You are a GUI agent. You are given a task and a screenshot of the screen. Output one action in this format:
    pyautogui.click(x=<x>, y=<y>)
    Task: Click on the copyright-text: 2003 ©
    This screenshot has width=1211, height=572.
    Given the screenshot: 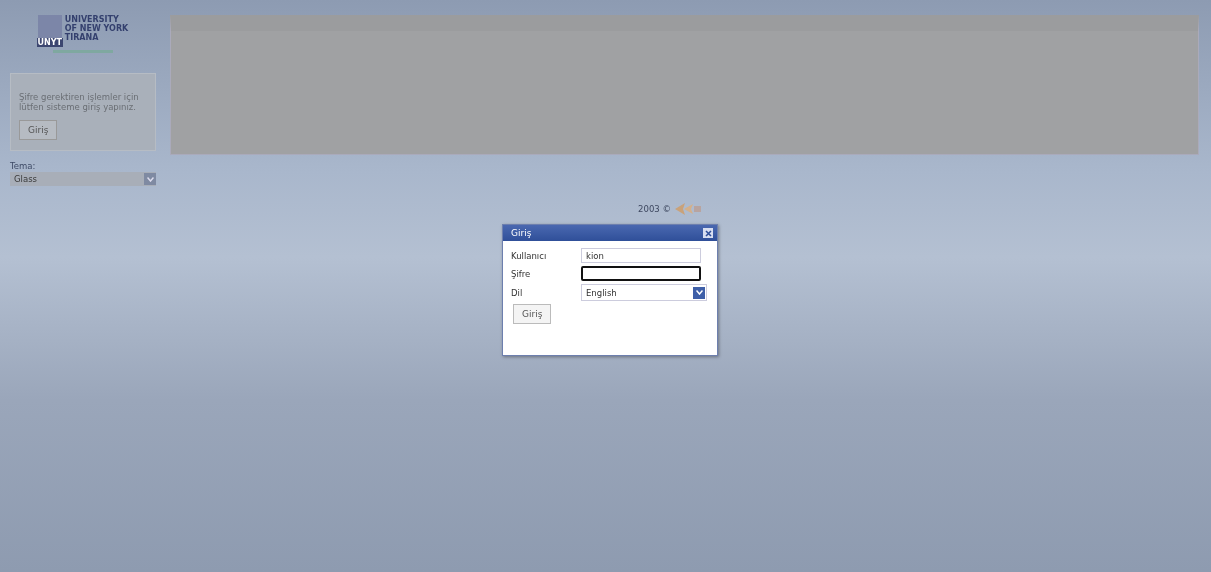 What is the action you would take?
    pyautogui.click(x=654, y=209)
    